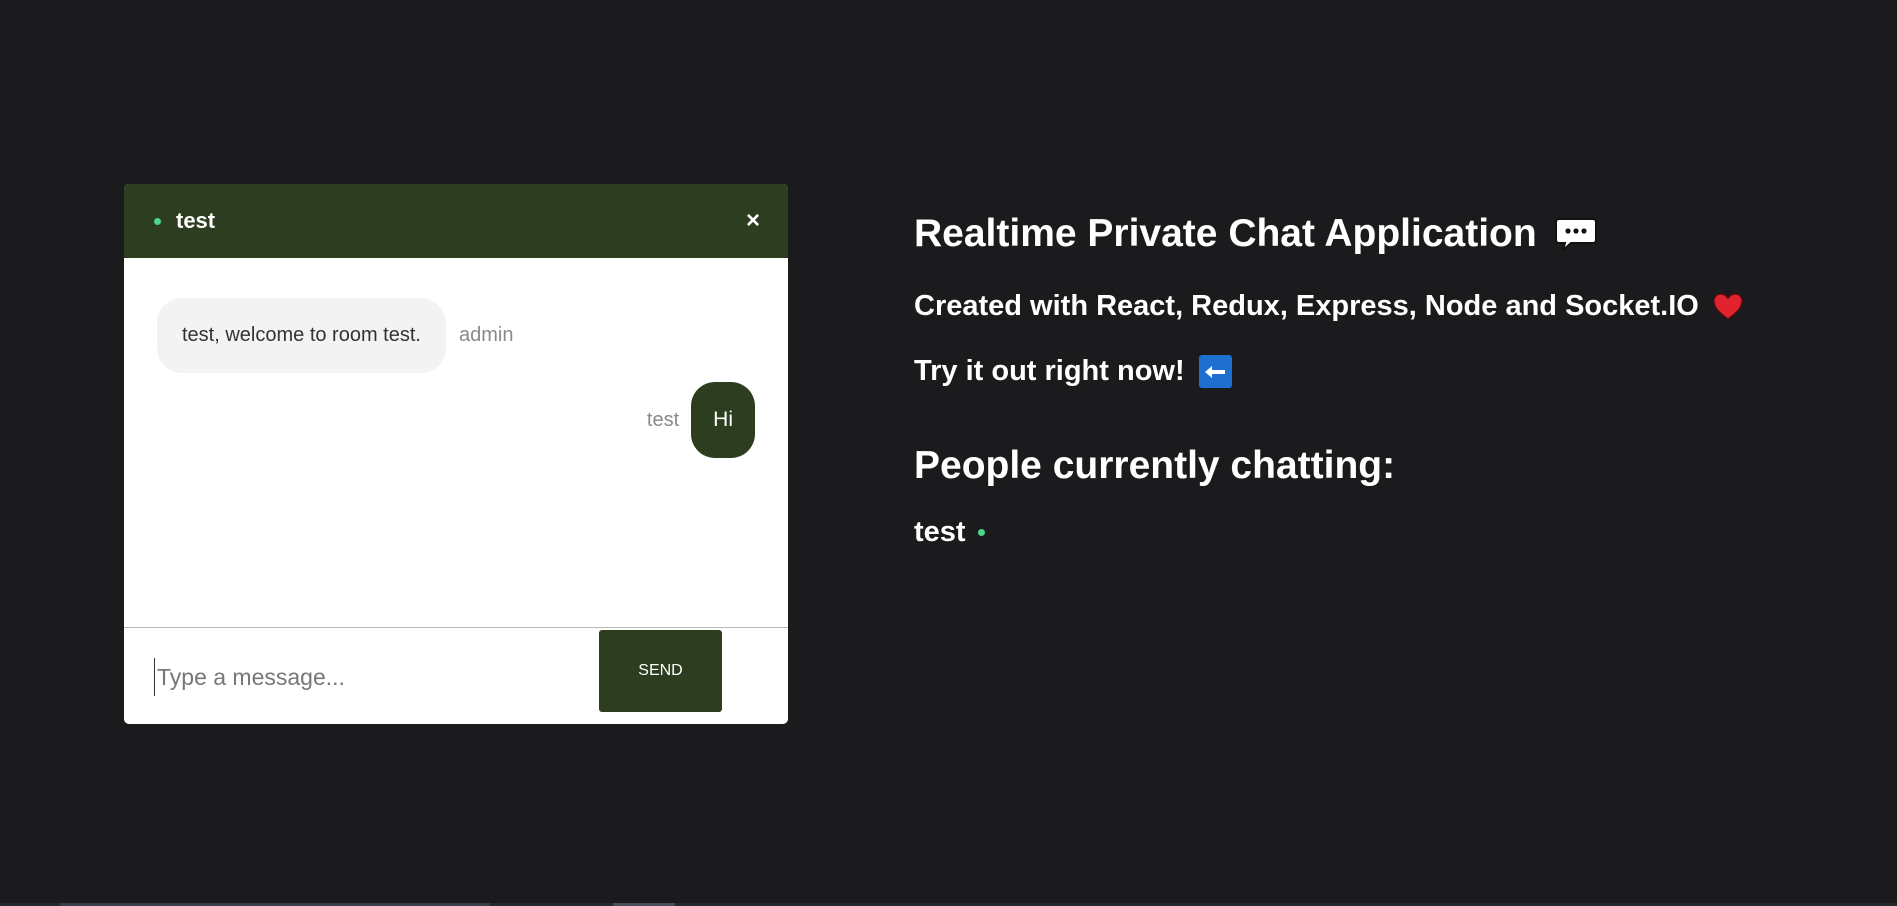 This screenshot has height=906, width=1897. What do you see at coordinates (1728, 306) in the screenshot?
I see `heart-icon` at bounding box center [1728, 306].